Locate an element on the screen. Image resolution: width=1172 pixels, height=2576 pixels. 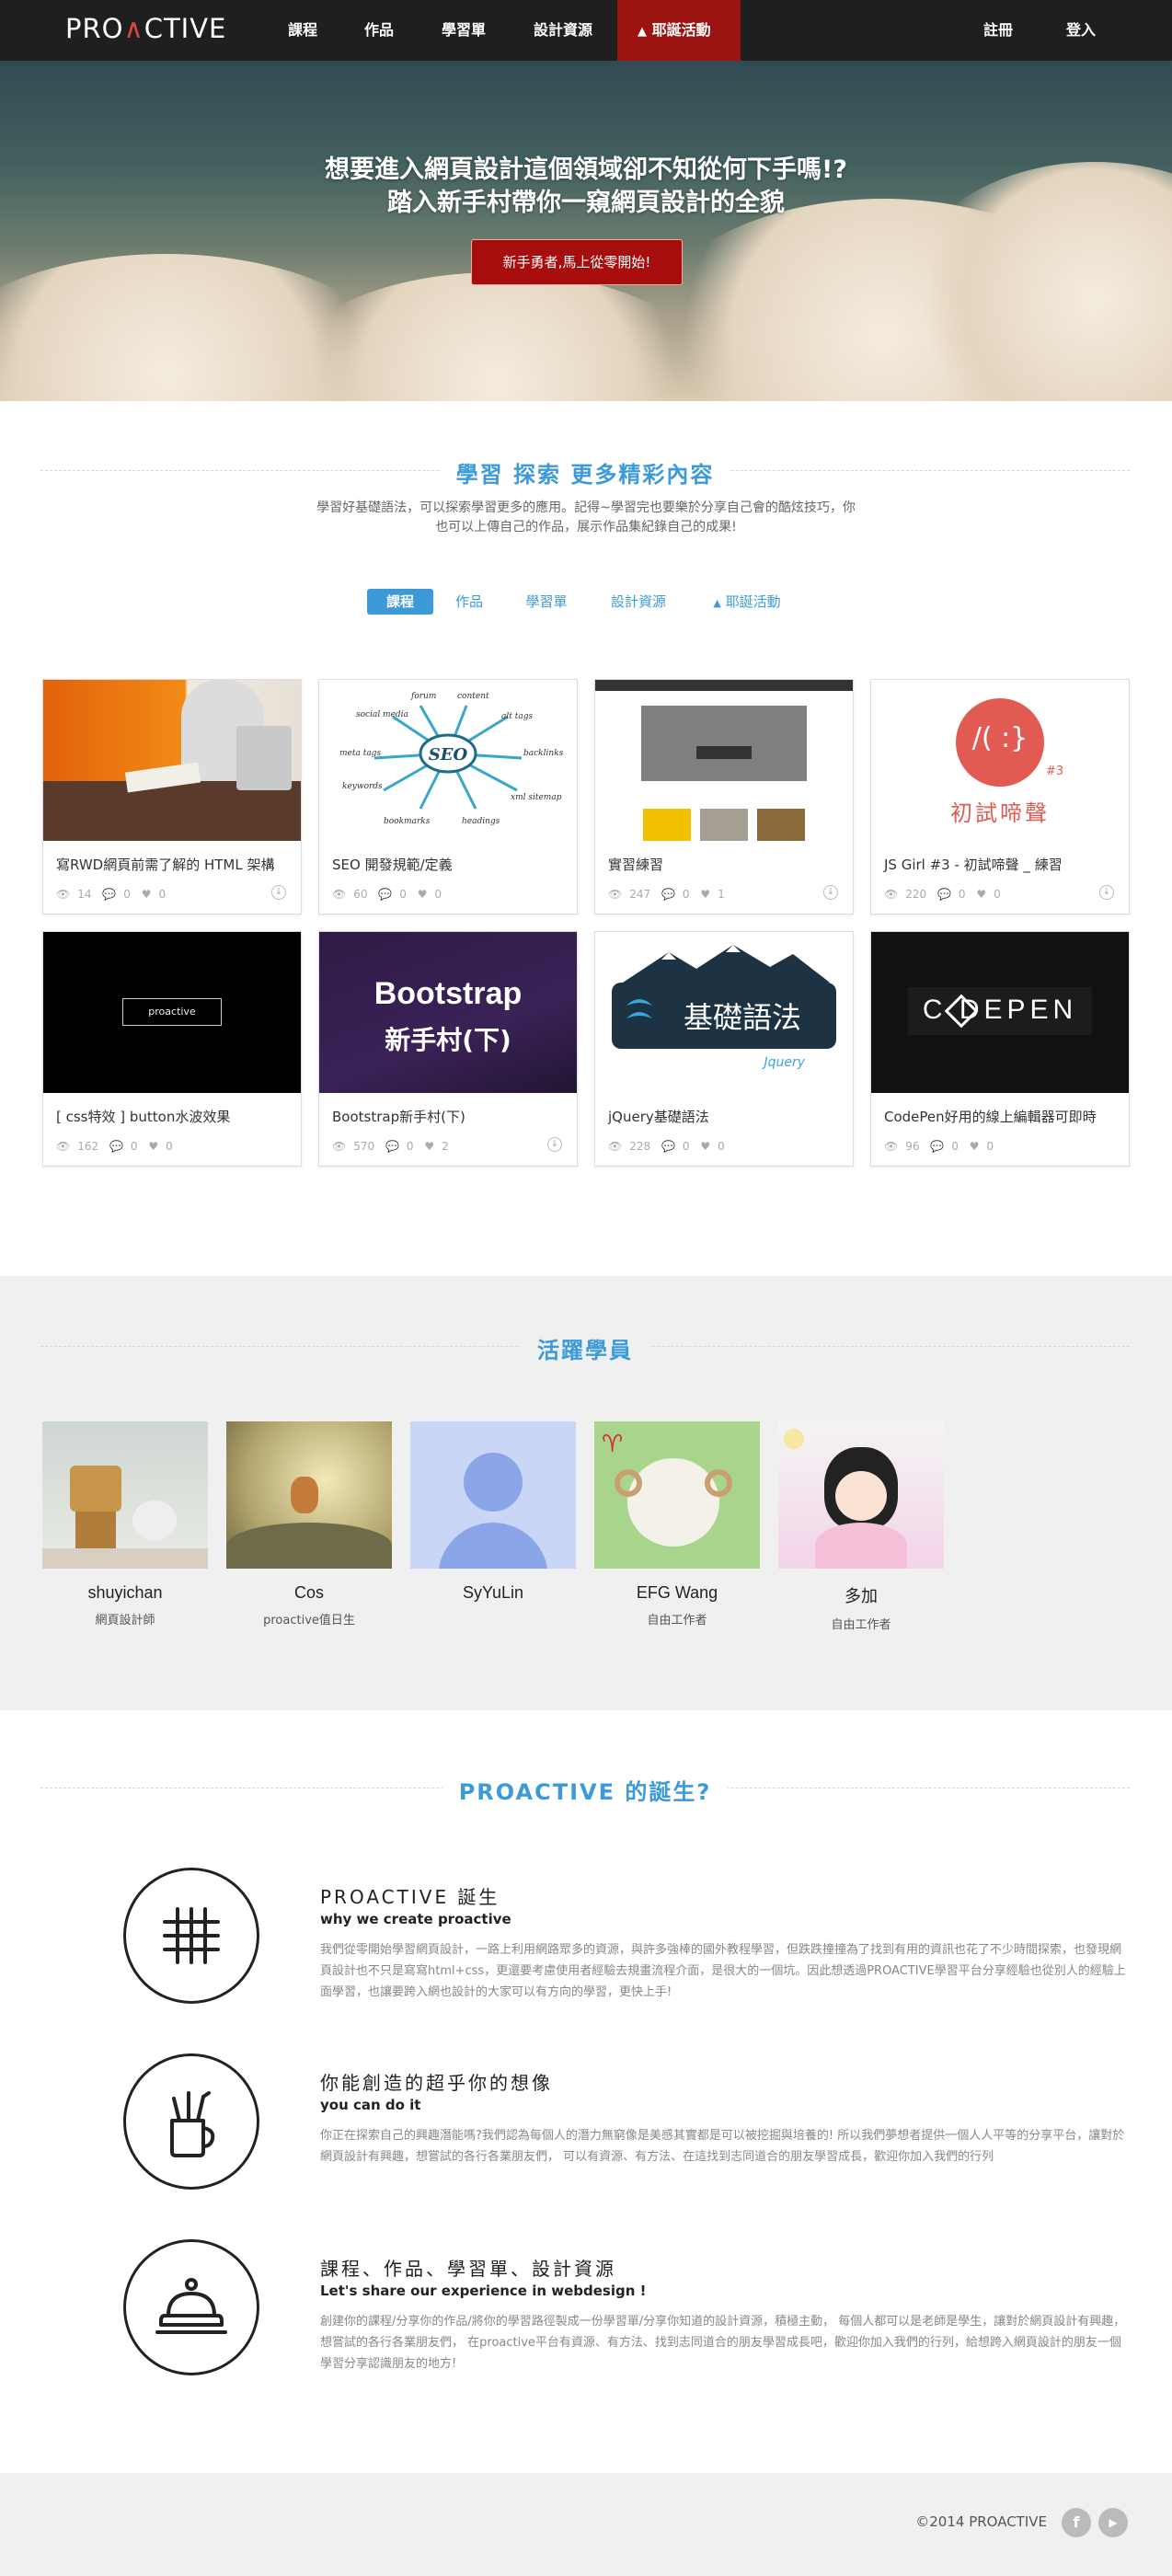
course-card: 基礎語法 Jquery jQuery基礎語法 👁 228 💬 0 ♥ 0 is located at coordinates (724, 1049).